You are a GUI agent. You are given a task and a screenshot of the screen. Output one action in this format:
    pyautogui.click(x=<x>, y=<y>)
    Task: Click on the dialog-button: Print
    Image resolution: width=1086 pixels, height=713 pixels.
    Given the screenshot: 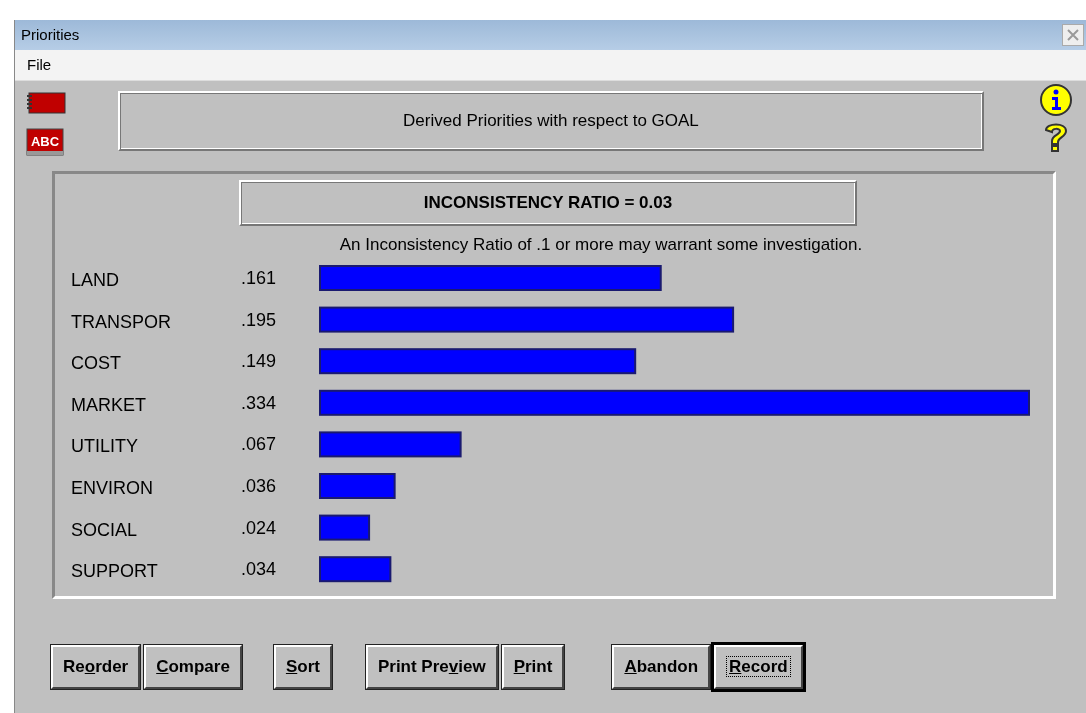 What is the action you would take?
    pyautogui.click(x=533, y=667)
    